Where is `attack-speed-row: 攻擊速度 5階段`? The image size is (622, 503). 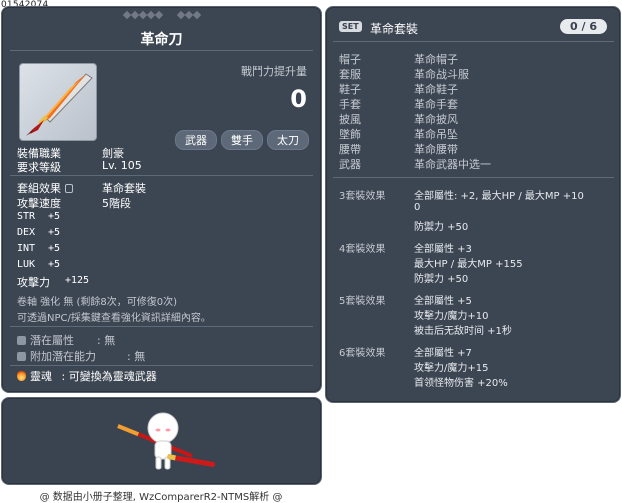 attack-speed-row: 攻擊速度 5階段 is located at coordinates (74, 203).